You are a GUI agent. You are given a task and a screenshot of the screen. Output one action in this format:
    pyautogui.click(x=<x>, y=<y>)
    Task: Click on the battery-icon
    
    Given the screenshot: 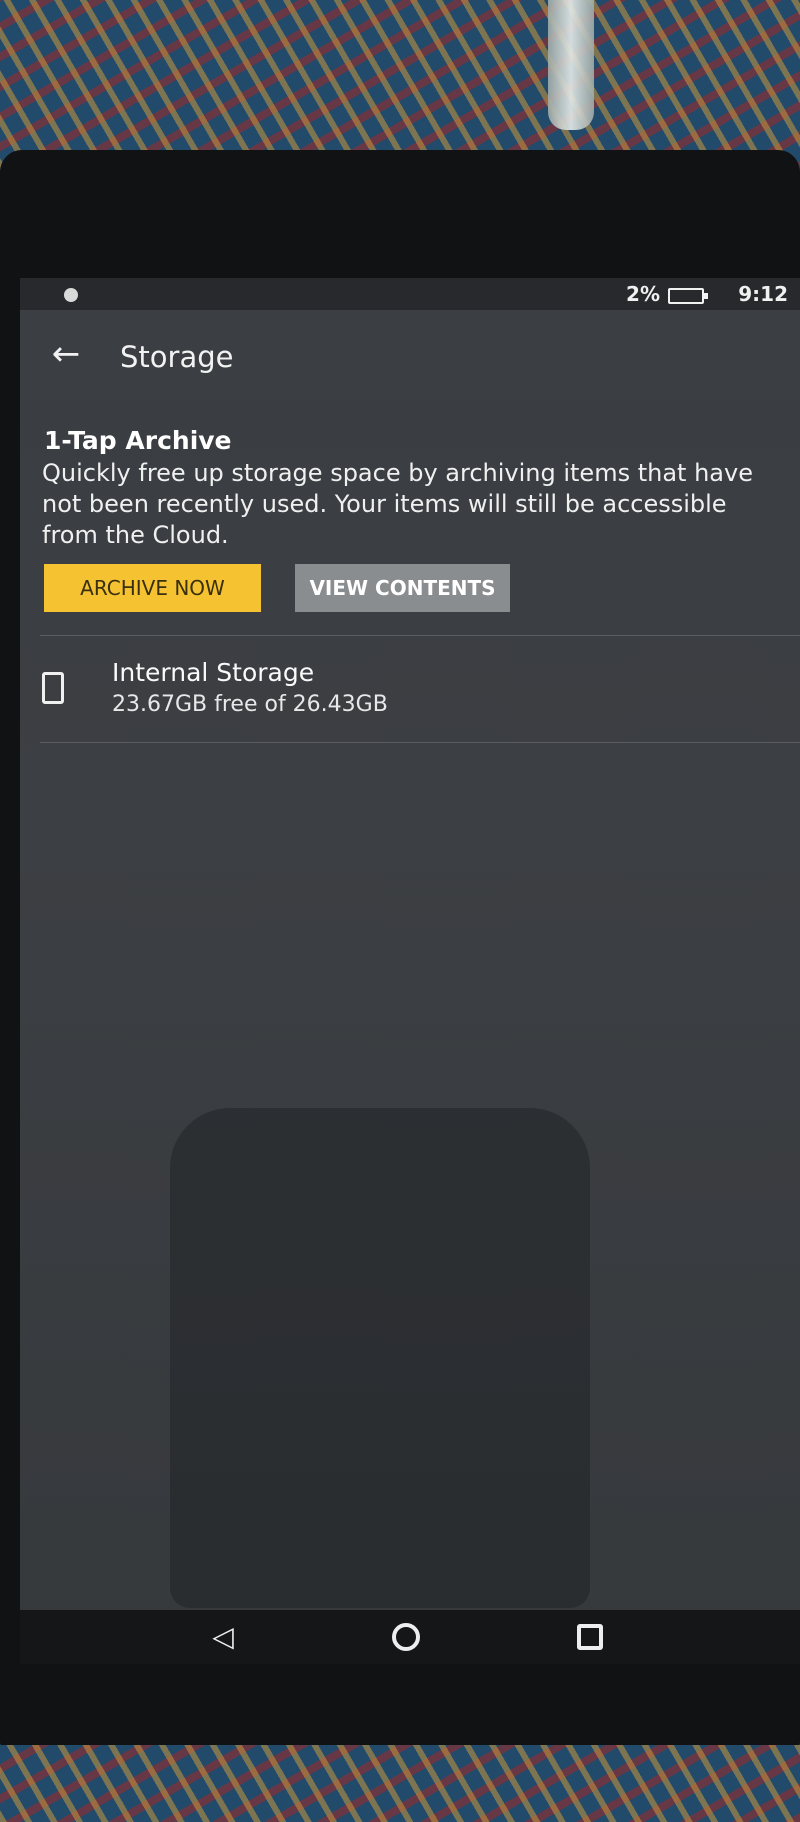 What is the action you would take?
    pyautogui.click(x=688, y=296)
    